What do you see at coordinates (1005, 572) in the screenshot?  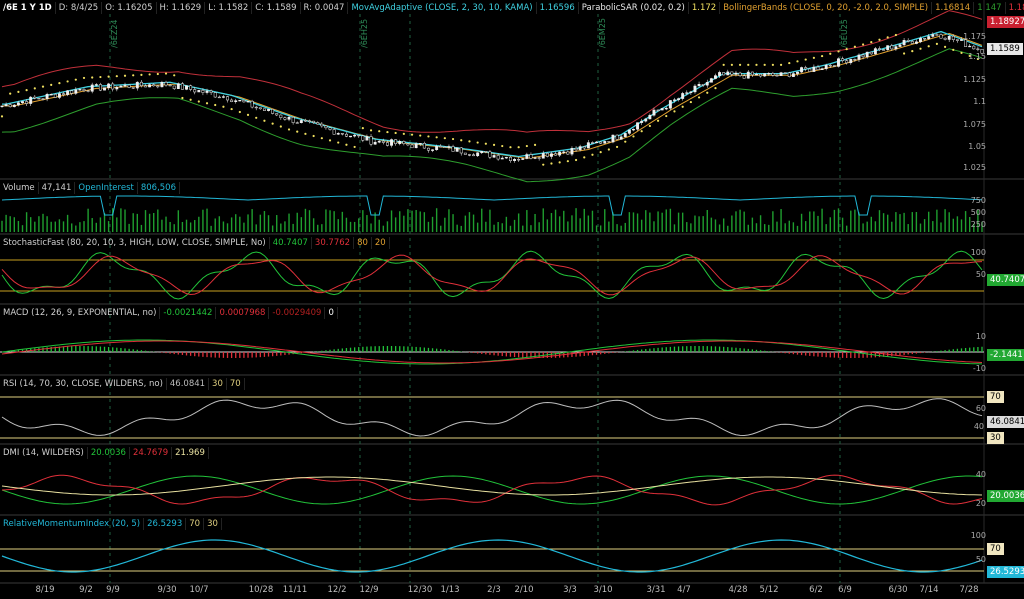 I see `rmi-badge: 26.5293` at bounding box center [1005, 572].